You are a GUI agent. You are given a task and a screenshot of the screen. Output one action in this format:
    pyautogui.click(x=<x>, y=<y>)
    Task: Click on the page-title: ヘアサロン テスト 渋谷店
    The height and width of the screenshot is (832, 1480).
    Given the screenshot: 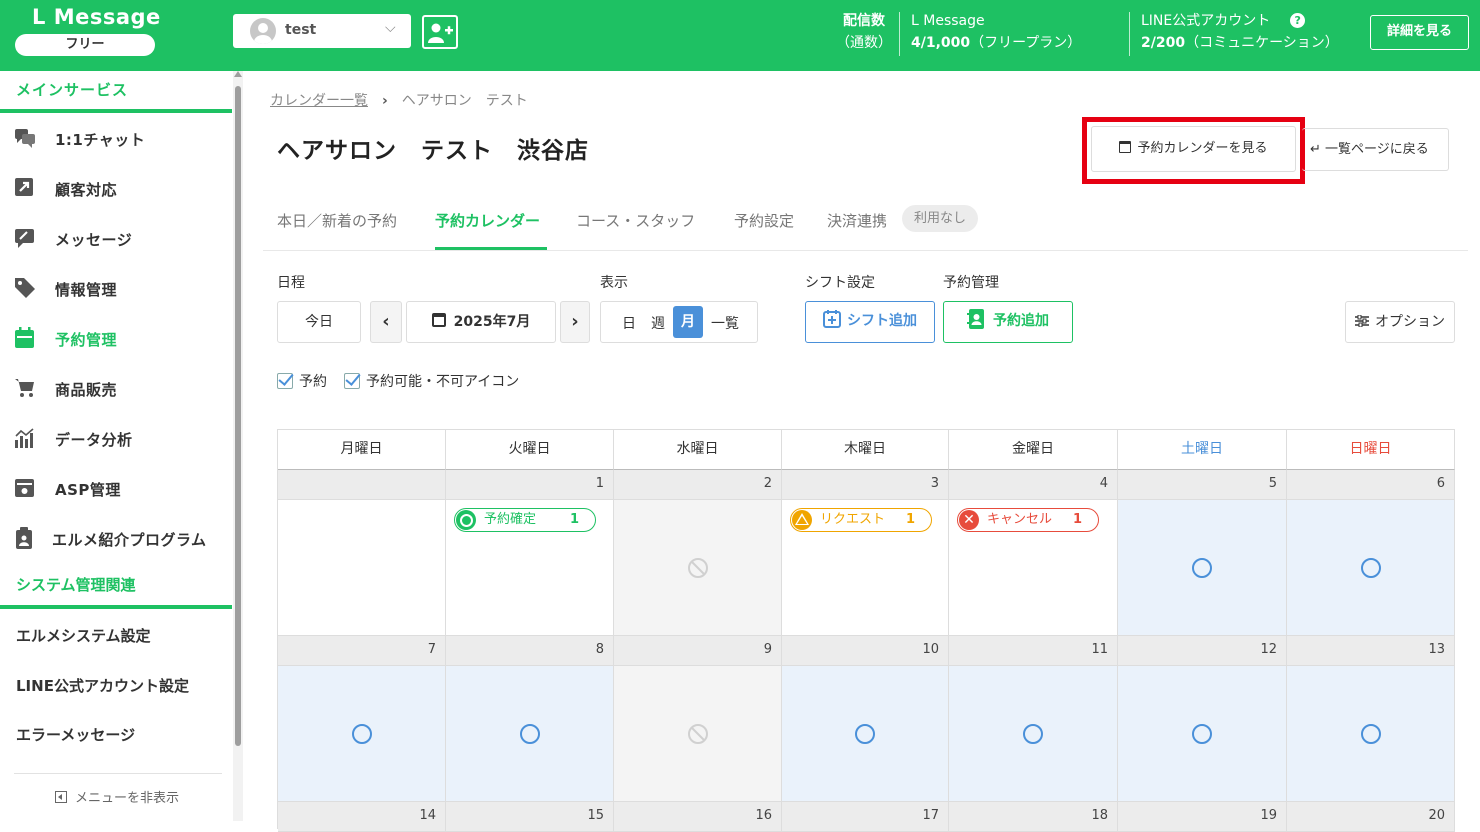 What is the action you would take?
    pyautogui.click(x=433, y=151)
    